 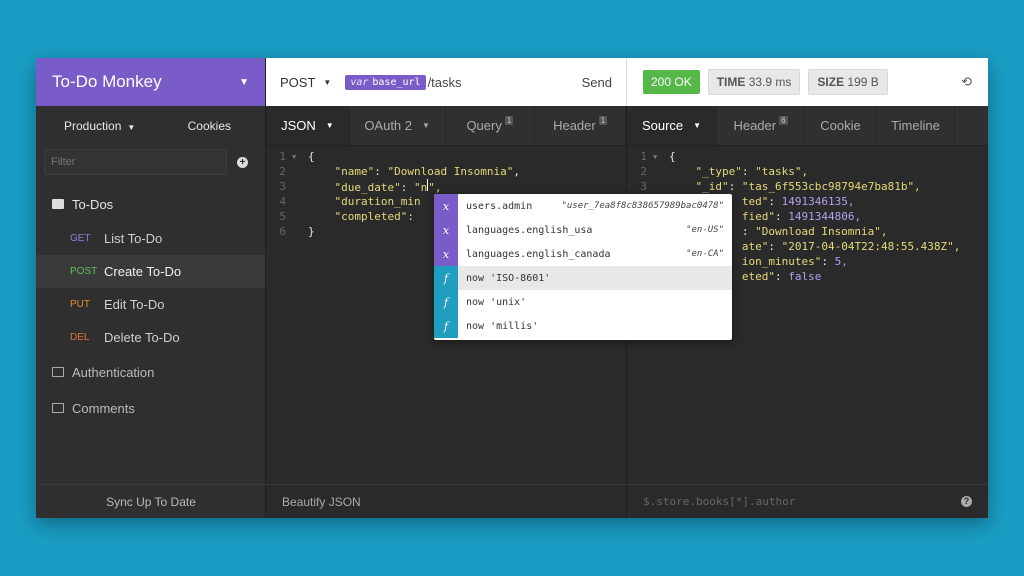 I want to click on autocomplete-name: now 'ISO-8601', so click(x=508, y=278).